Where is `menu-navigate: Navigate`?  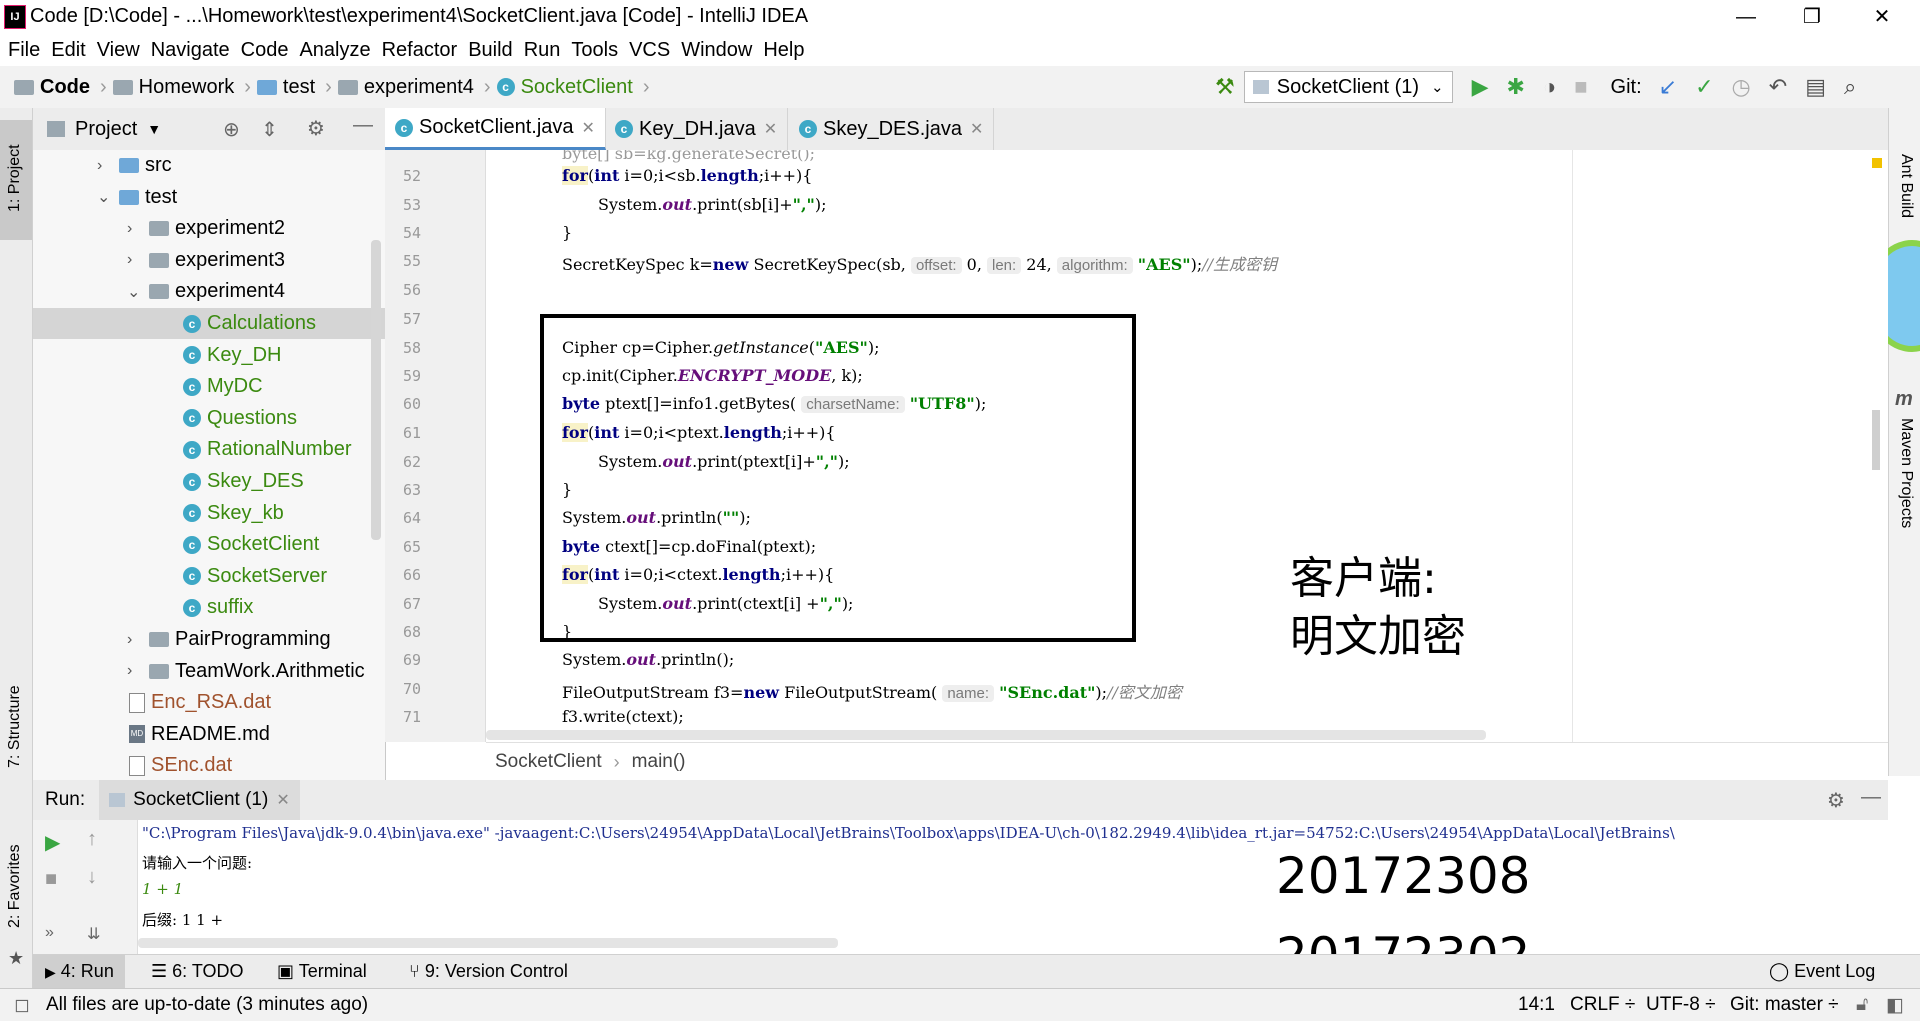 menu-navigate: Navigate is located at coordinates (190, 50).